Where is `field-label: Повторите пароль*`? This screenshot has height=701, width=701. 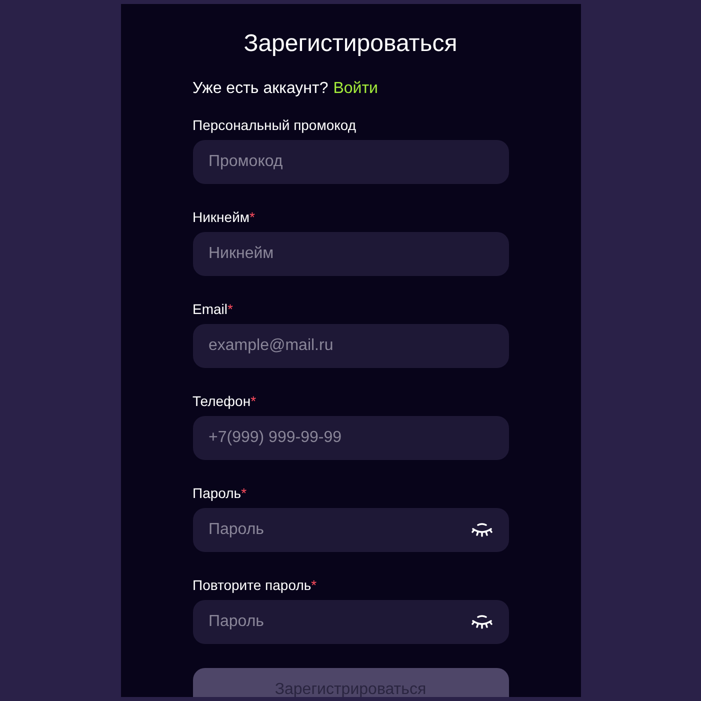
field-label: Повторите пароль* is located at coordinates (255, 585).